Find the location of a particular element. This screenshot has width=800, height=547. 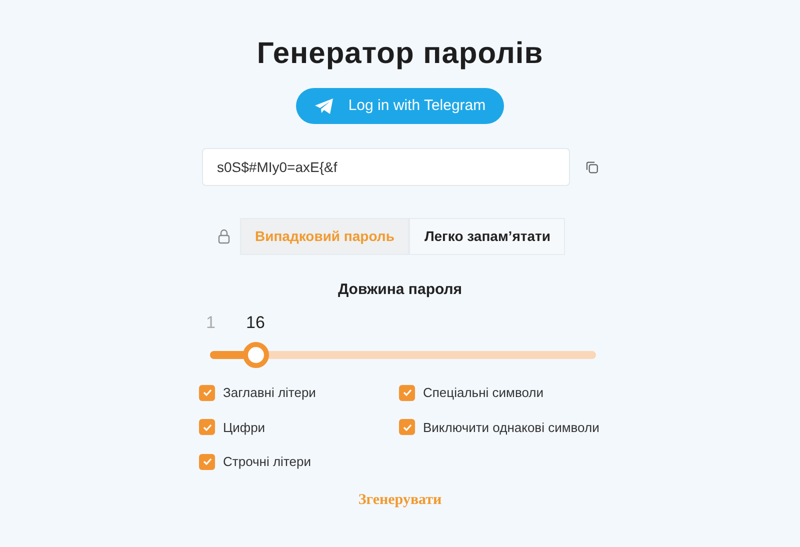

option-label: Виключити однакові символи is located at coordinates (511, 427).